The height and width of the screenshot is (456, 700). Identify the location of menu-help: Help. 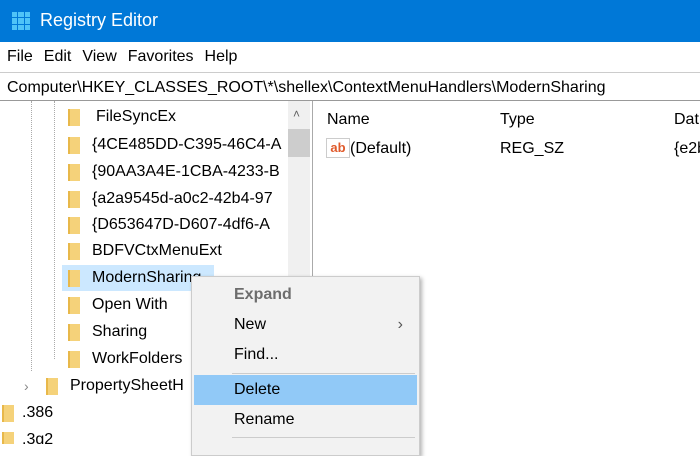
(221, 57).